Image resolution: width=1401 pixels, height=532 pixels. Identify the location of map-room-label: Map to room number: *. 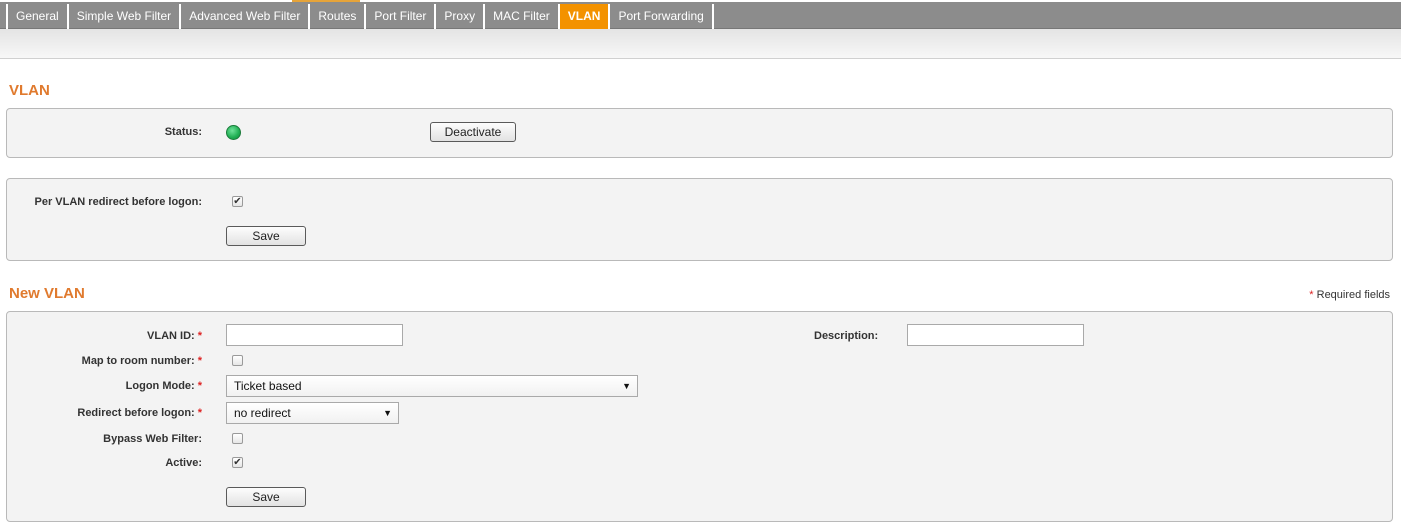
(142, 361).